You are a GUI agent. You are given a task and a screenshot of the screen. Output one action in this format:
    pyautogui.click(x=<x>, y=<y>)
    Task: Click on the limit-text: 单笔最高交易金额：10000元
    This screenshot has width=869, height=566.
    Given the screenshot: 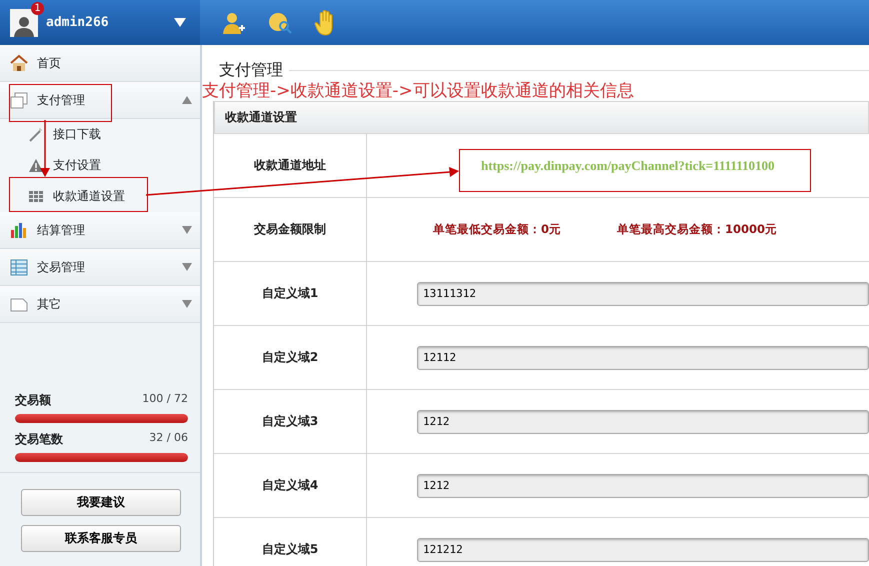 What is the action you would take?
    pyautogui.click(x=697, y=229)
    